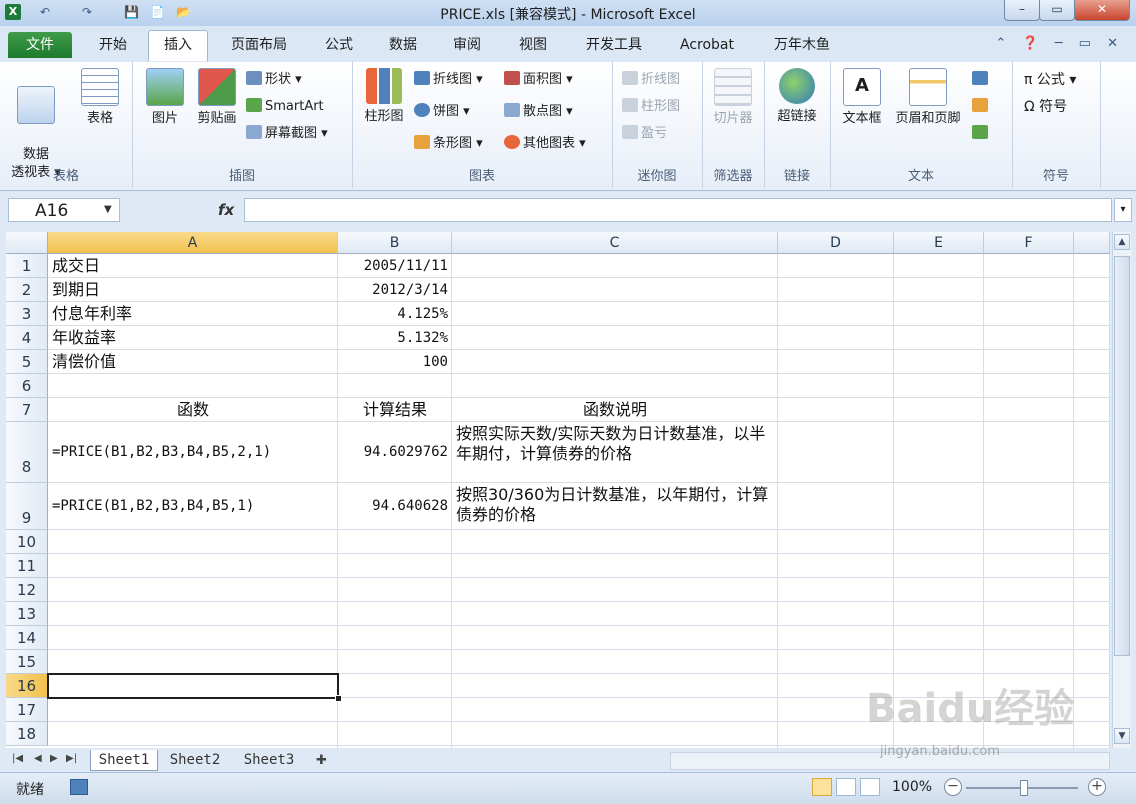 This screenshot has width=1136, height=804. I want to click on zoom-in-button: +, so click(1097, 787).